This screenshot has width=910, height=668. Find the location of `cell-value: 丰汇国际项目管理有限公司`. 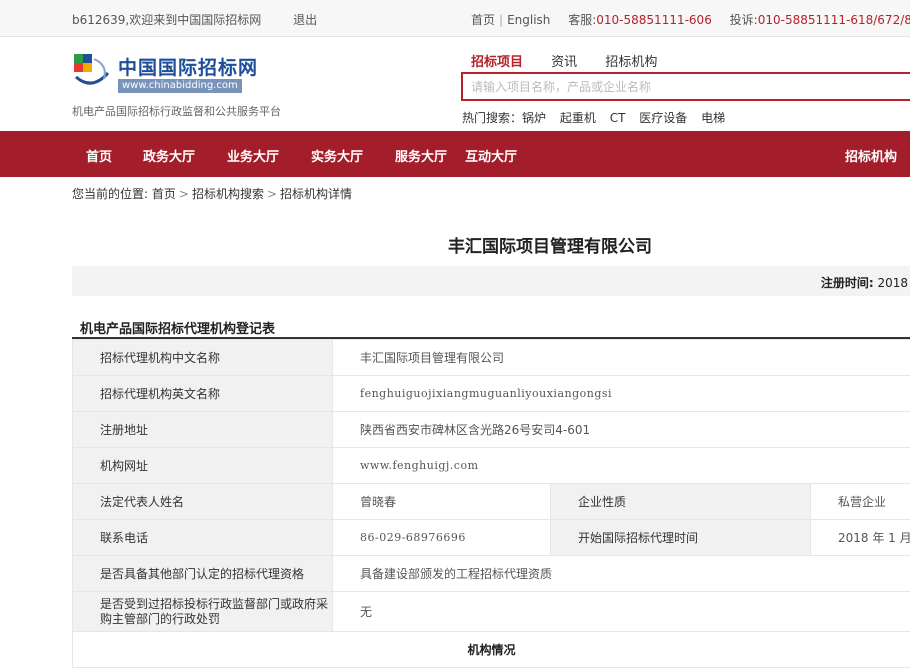

cell-value: 丰汇国际项目管理有限公司 is located at coordinates (621, 358).